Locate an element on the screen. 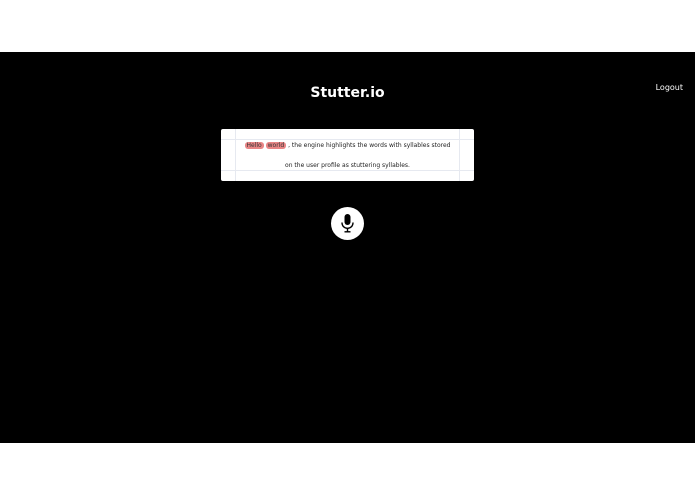 The height and width of the screenshot is (494, 695). highlighted-word: Hello is located at coordinates (254, 145).